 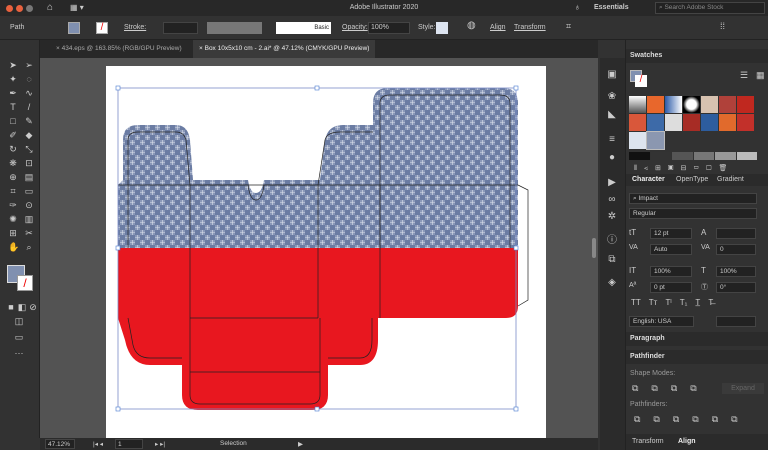 I want to click on stroke-panel-icon: ≡, so click(x=612, y=140).